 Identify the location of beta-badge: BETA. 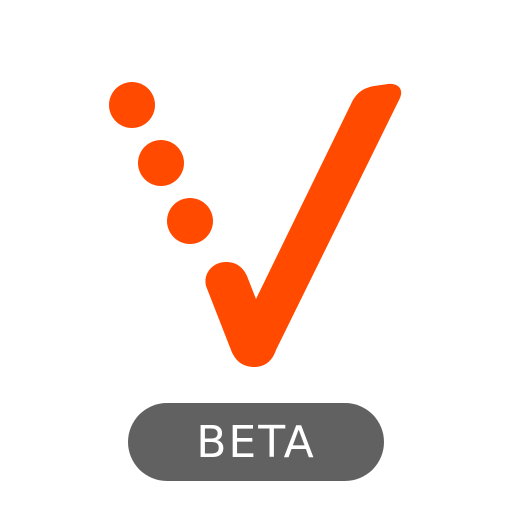
(256, 442).